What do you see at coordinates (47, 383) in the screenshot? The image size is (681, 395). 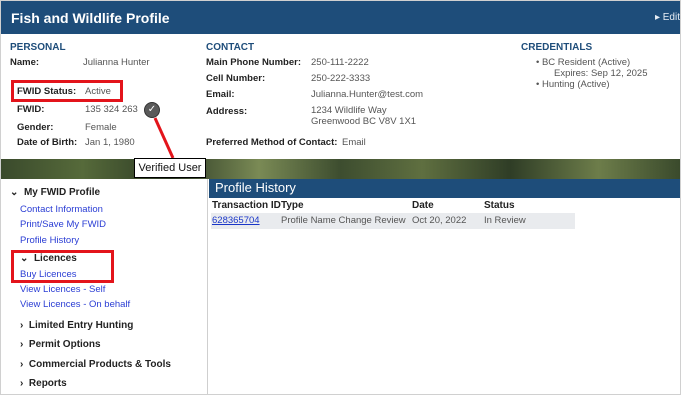 I see `sidebar-section-reports-label: Reports` at bounding box center [47, 383].